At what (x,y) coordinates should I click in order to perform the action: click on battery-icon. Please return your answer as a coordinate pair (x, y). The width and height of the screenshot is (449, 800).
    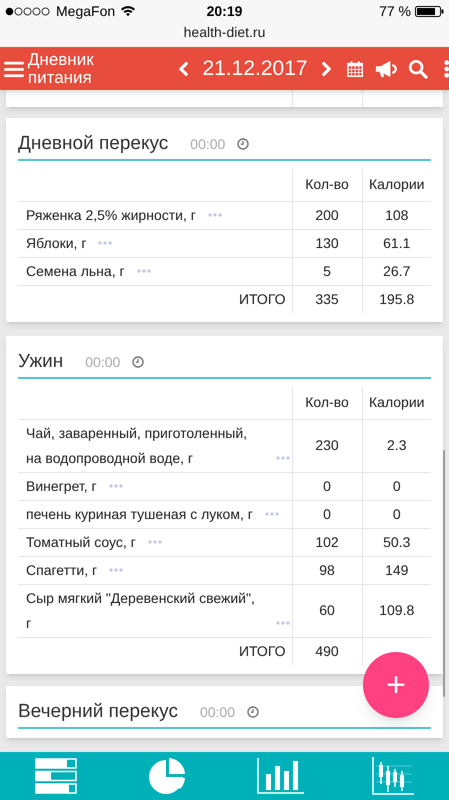
    Looking at the image, I should click on (429, 11).